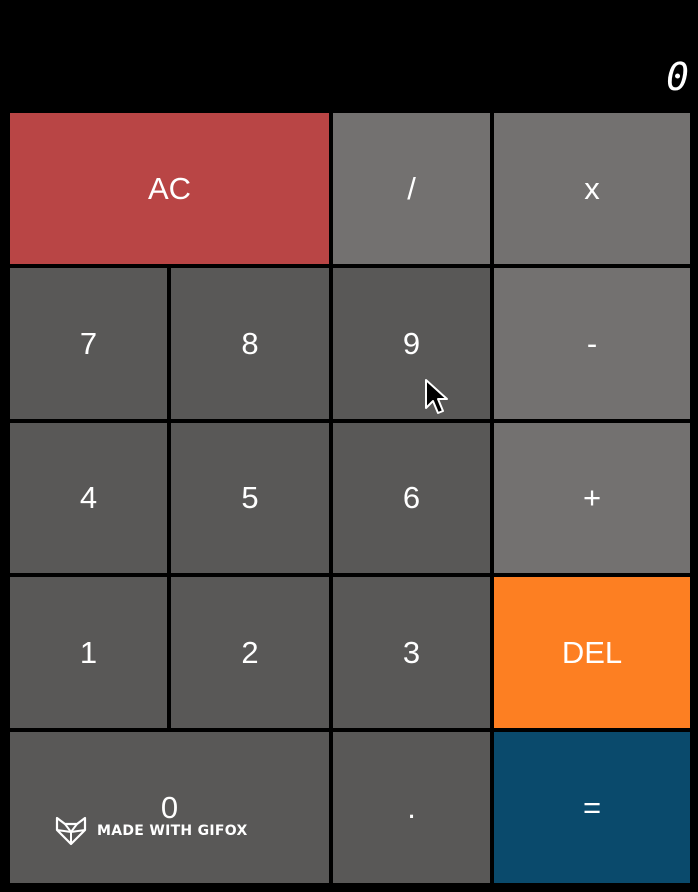 This screenshot has width=698, height=892. I want to click on digit-0-button: 0, so click(169, 807).